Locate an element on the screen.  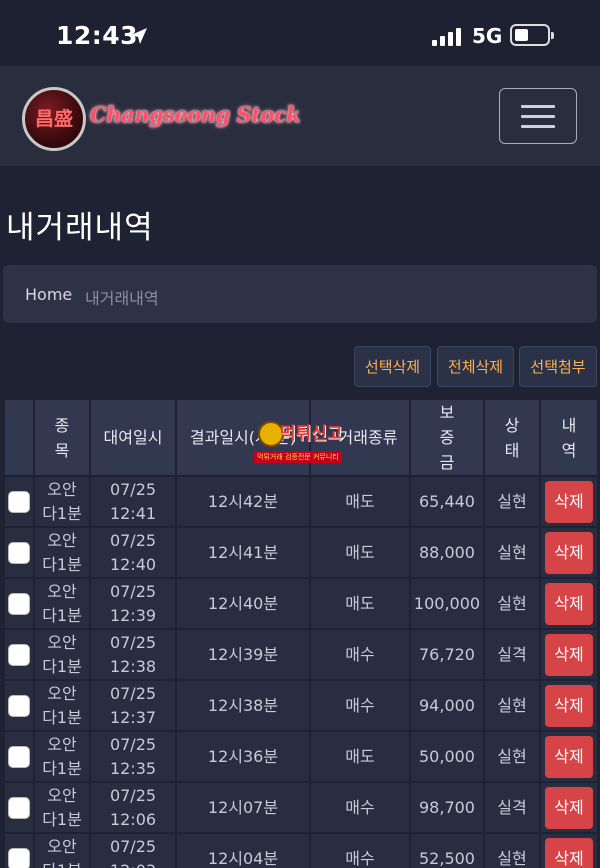
rent-time-cell: 07/25 12:37 is located at coordinates (133, 705).